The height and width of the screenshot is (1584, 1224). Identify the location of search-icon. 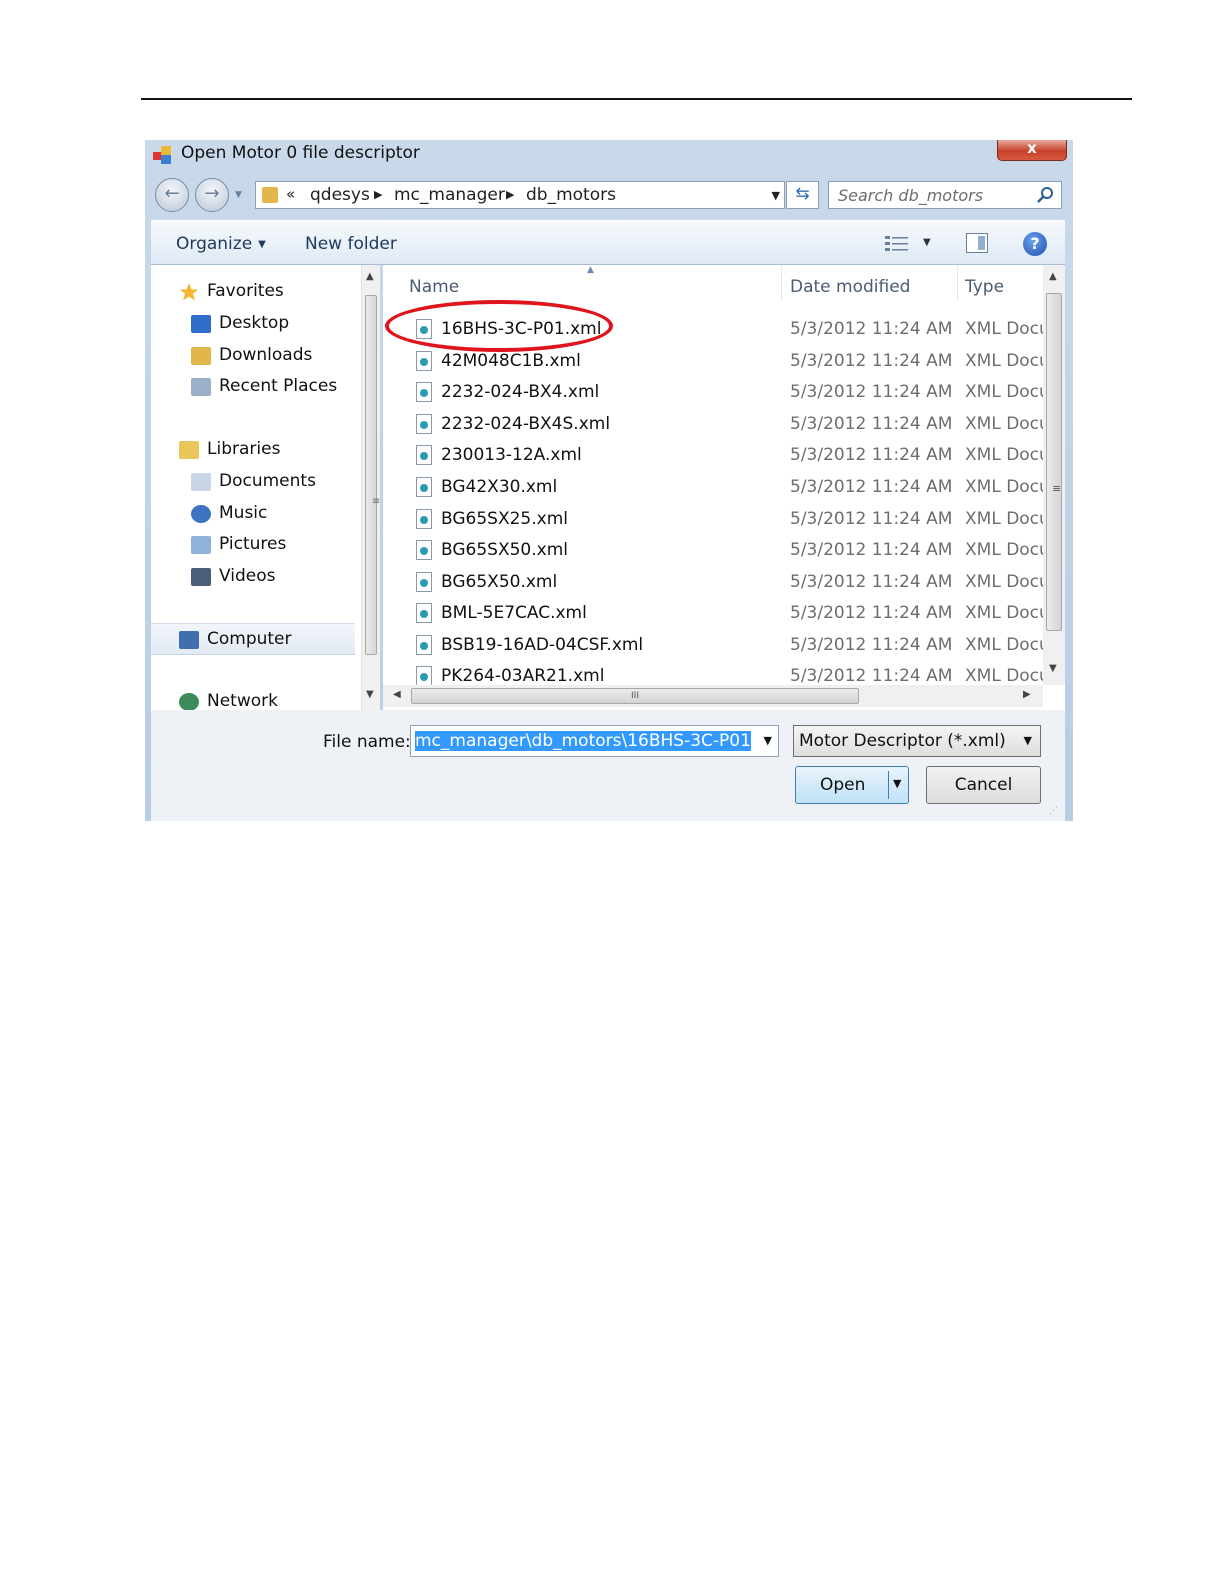
(1045, 195).